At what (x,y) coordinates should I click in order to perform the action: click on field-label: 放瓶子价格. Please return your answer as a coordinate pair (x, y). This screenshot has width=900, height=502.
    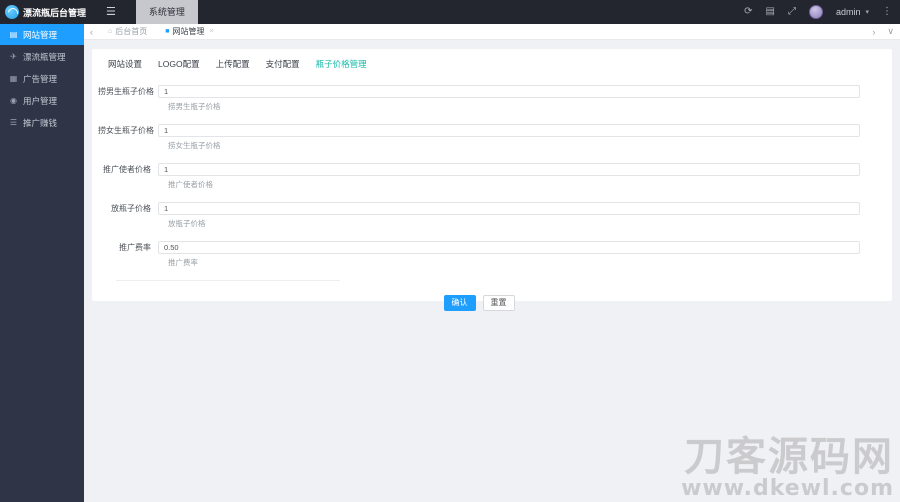
    Looking at the image, I should click on (131, 208).